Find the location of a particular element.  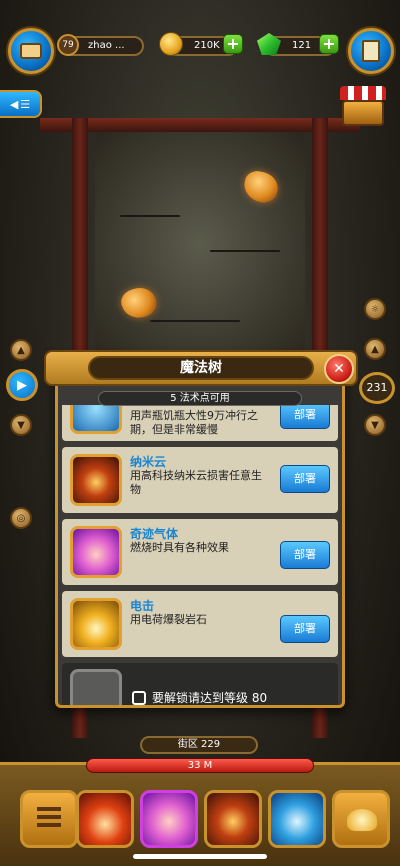

skill-name: 纳米云 is located at coordinates (148, 462).